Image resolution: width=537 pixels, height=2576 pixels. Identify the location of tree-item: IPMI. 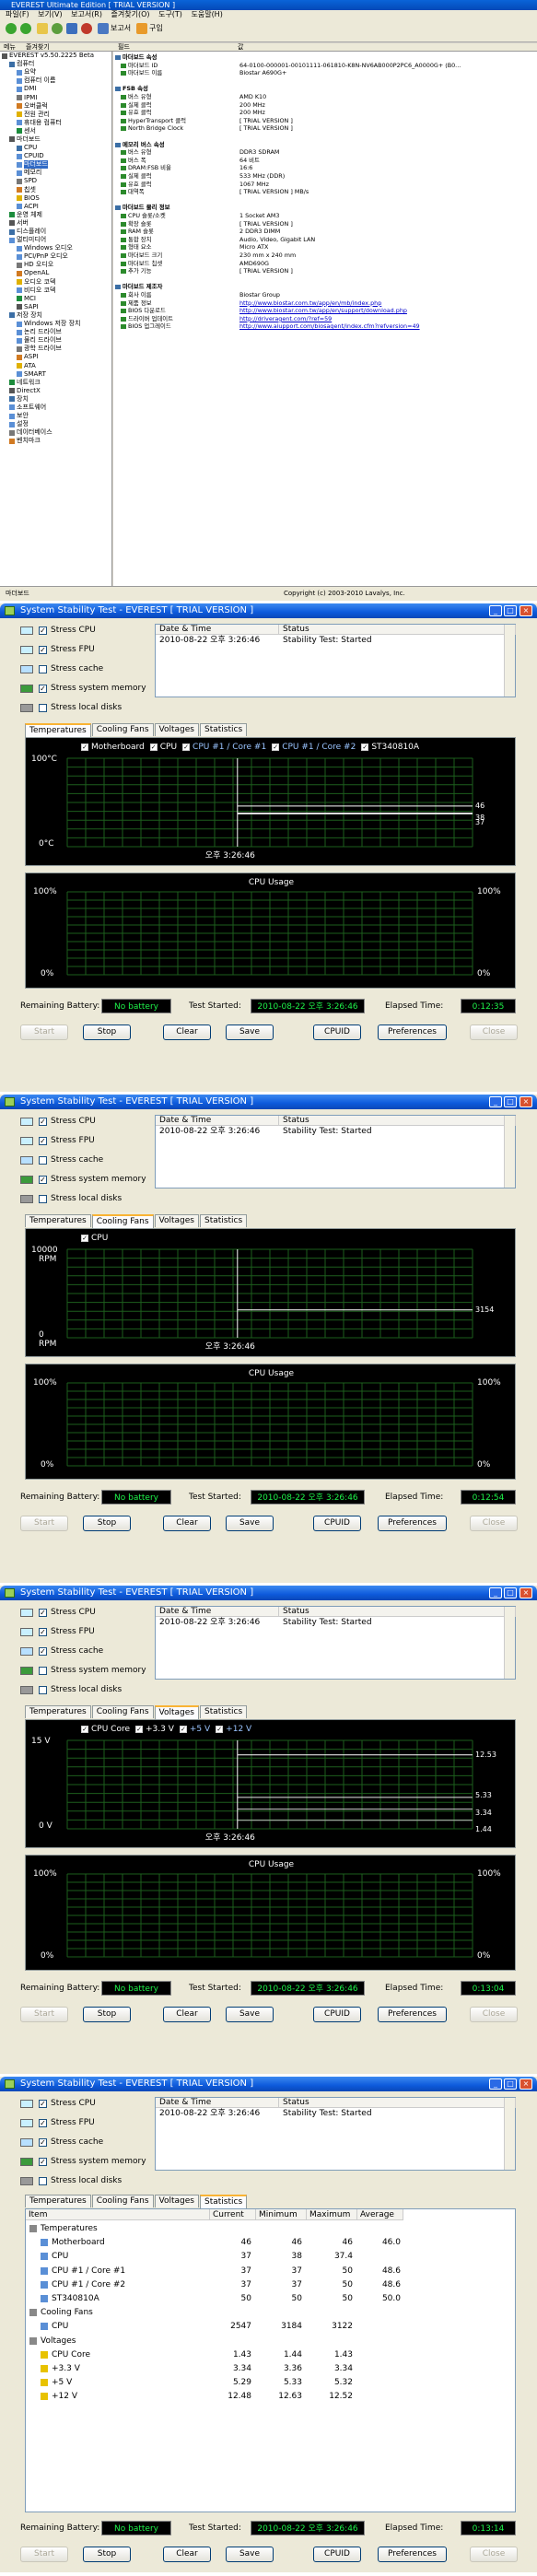
(55, 97).